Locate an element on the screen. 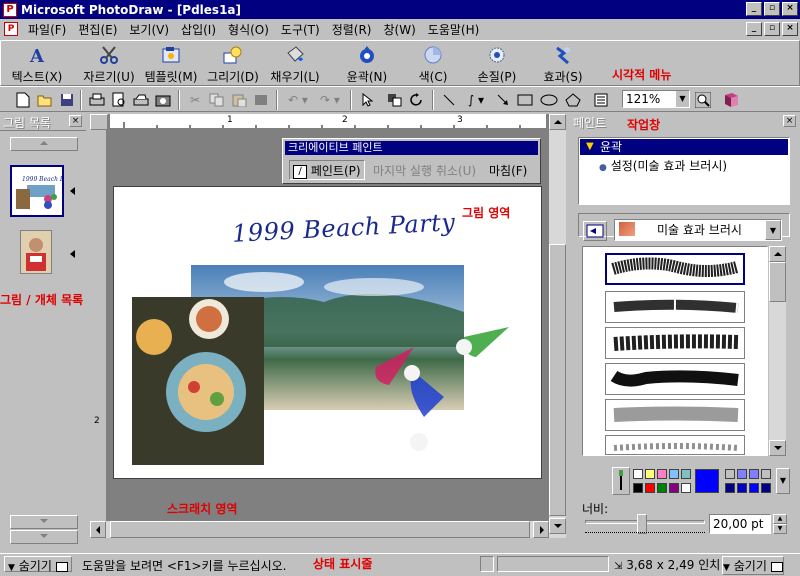 This screenshot has height=576, width=800. pointer-icon is located at coordinates (367, 100).